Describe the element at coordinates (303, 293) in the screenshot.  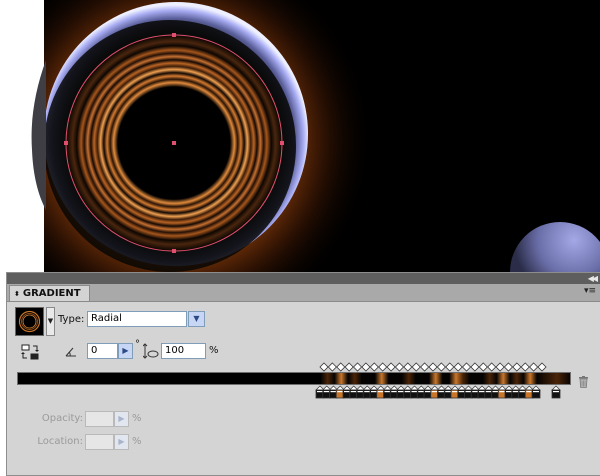
I see `panel-tab-row: ⬍ GRADIENT ▾≡` at that location.